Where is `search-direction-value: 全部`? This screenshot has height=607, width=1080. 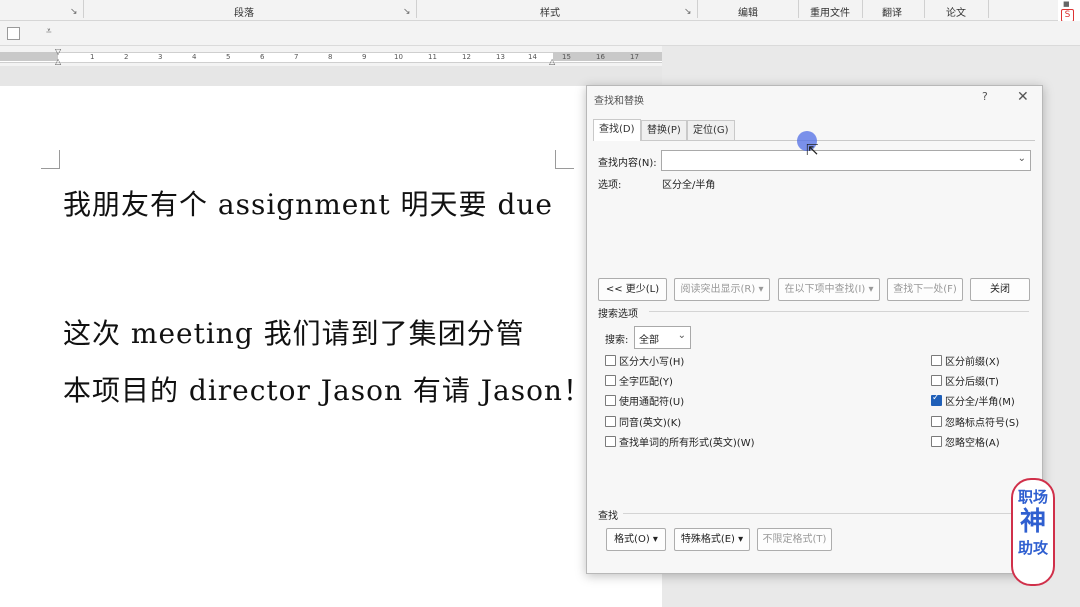
search-direction-value: 全部 is located at coordinates (649, 340).